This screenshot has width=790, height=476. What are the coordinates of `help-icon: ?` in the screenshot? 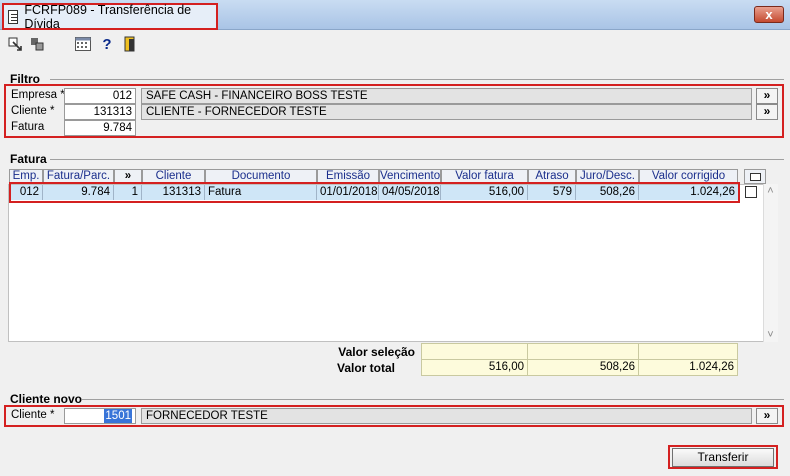 It's located at (107, 44).